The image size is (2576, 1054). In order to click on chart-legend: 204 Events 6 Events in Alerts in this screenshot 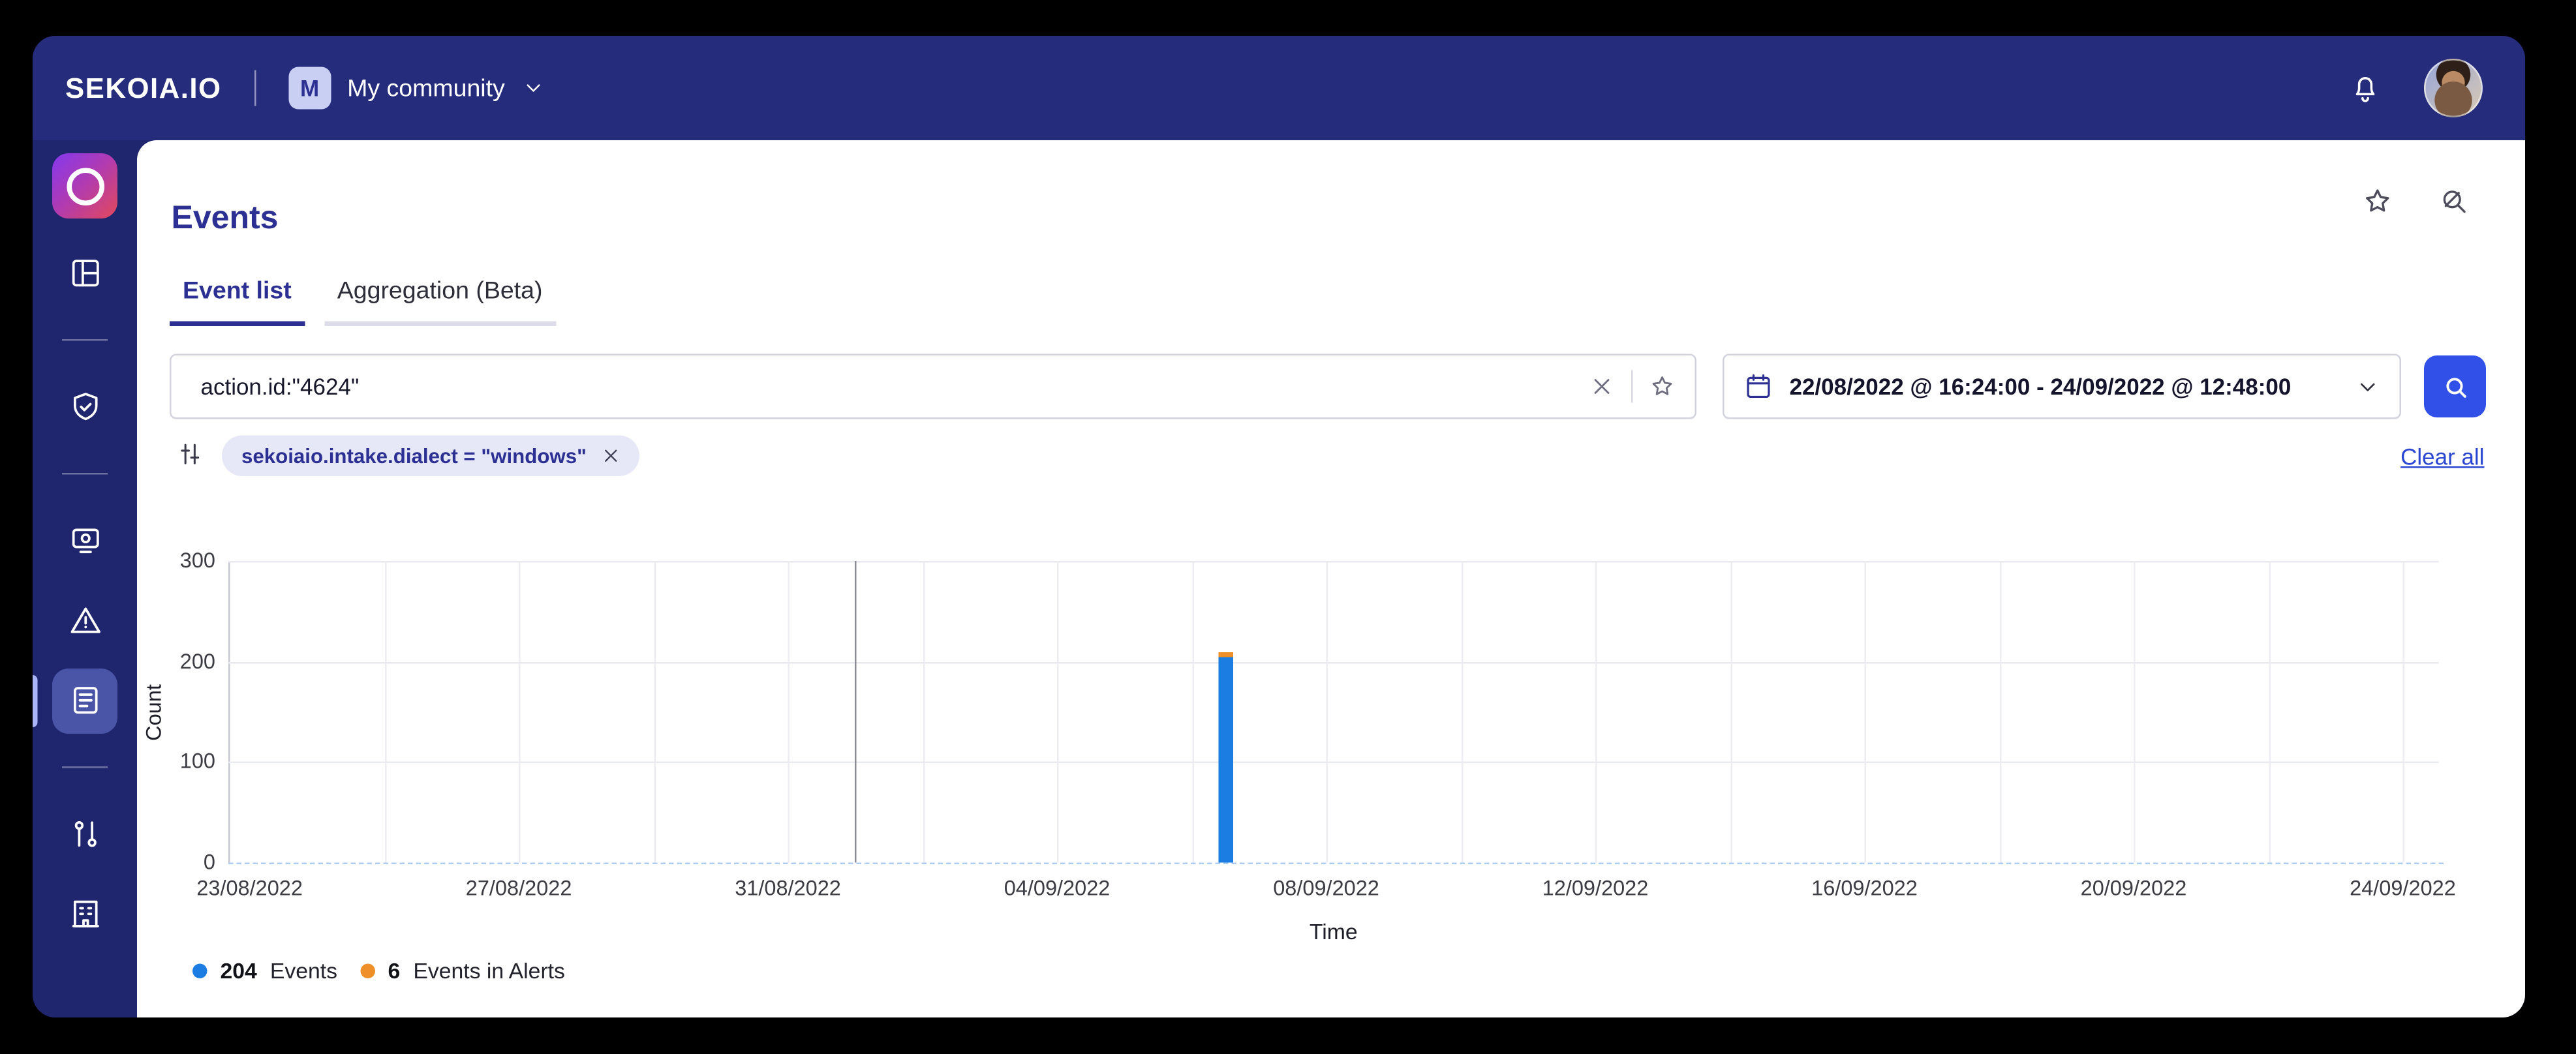, I will do `click(378, 971)`.